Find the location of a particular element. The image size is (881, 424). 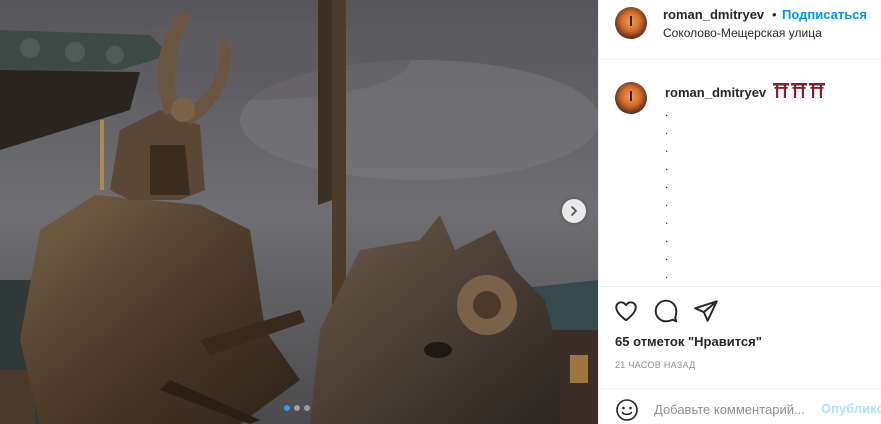

publish-button: Опубликовать is located at coordinates (851, 408).